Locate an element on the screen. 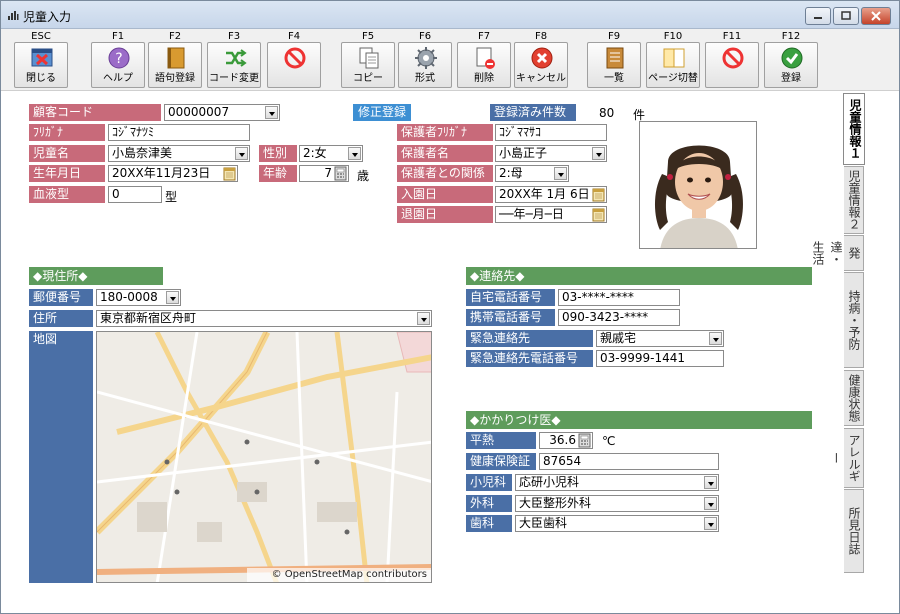  toolbar-button-f8: キャンセル is located at coordinates (541, 65).